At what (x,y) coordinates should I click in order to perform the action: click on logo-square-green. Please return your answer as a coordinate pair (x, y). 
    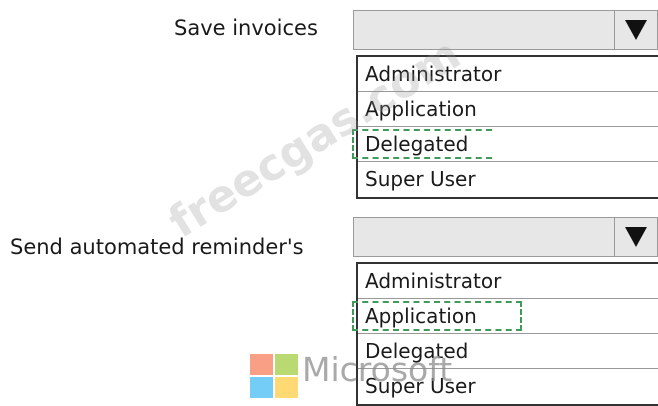
    Looking at the image, I should click on (286, 364).